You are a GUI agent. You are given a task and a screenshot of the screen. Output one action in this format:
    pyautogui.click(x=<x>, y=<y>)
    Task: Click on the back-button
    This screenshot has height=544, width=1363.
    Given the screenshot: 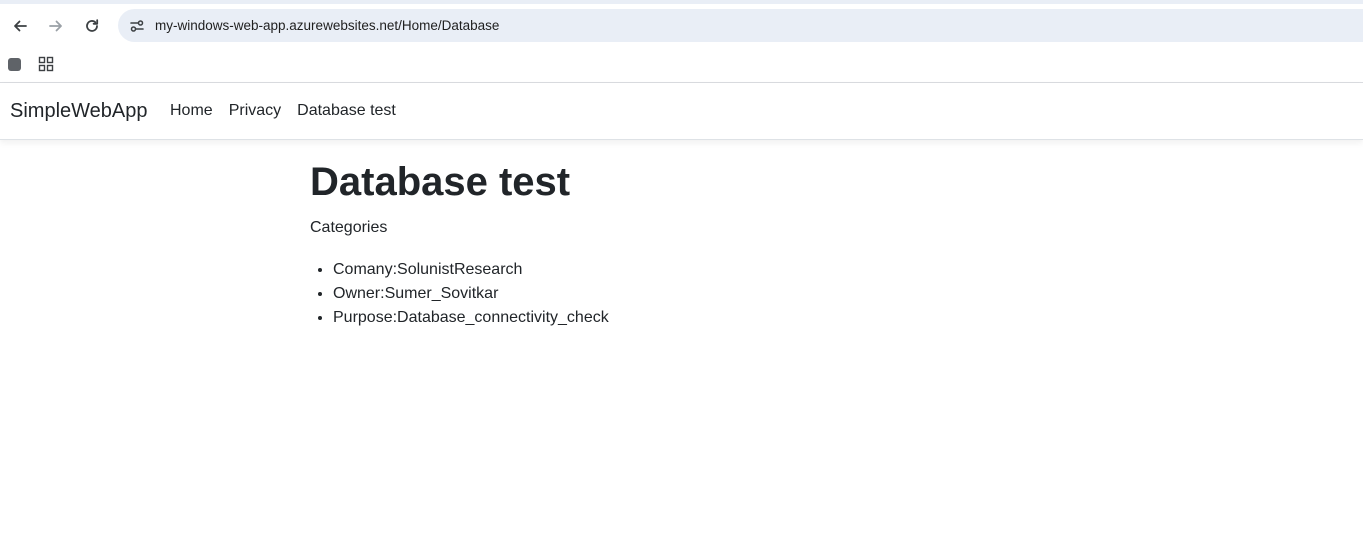 What is the action you would take?
    pyautogui.click(x=20, y=26)
    